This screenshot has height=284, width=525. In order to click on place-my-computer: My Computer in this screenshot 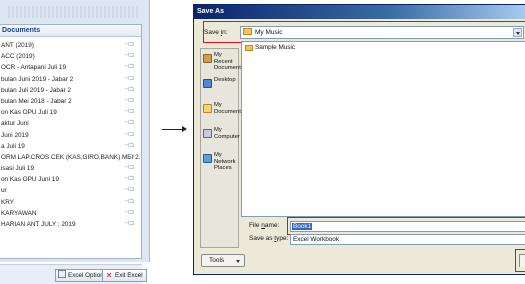, I will do `click(220, 138)`.